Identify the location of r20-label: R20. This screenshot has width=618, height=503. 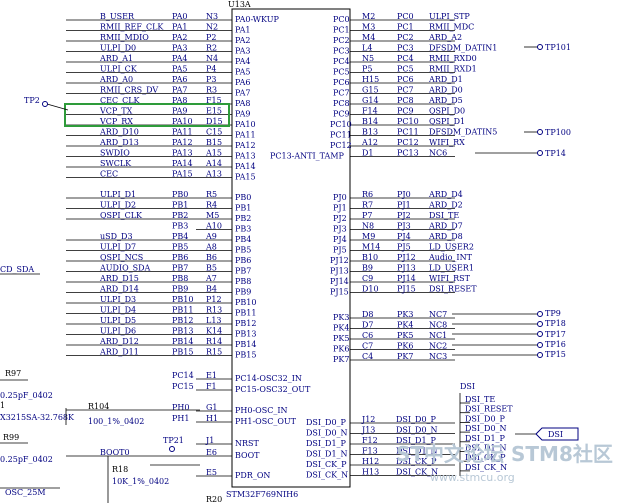
(214, 499).